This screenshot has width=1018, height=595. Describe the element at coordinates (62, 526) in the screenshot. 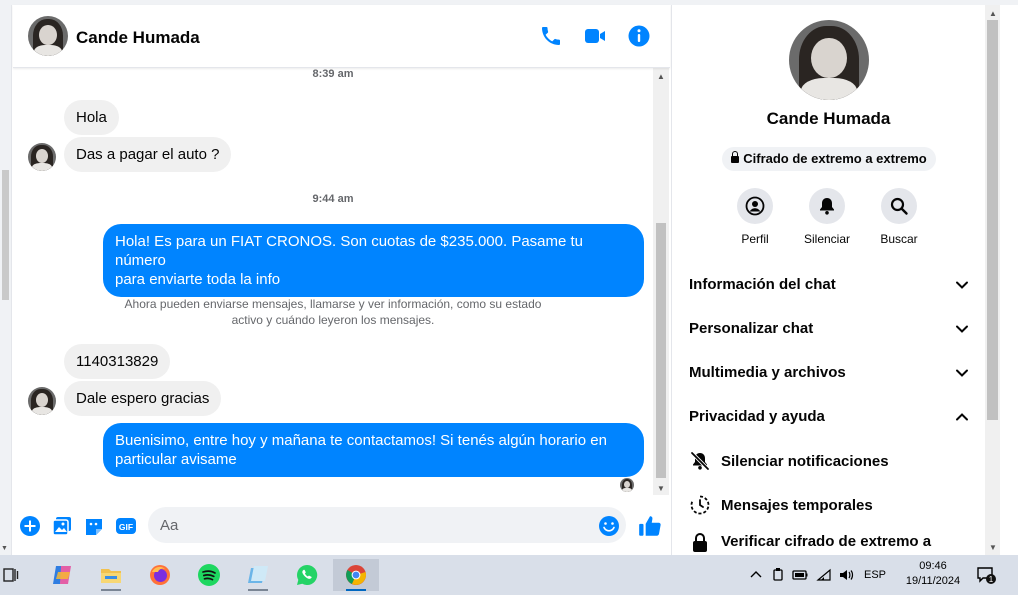

I see `image-icon` at that location.